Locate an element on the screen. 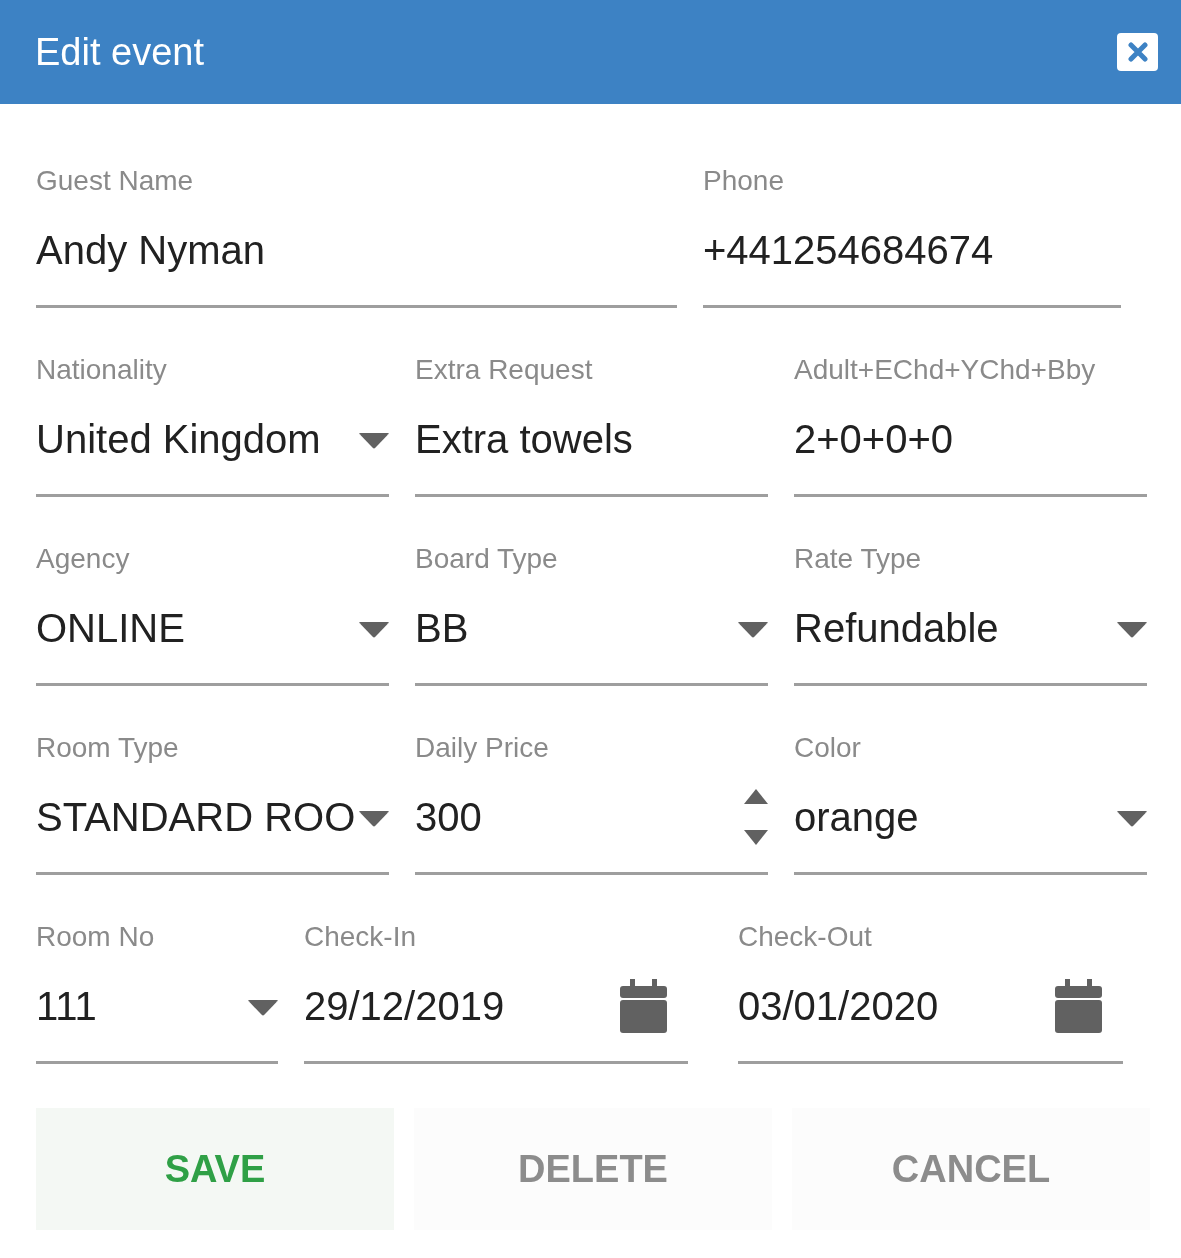  dropdown-field: STANDARD ROO is located at coordinates (212, 827).